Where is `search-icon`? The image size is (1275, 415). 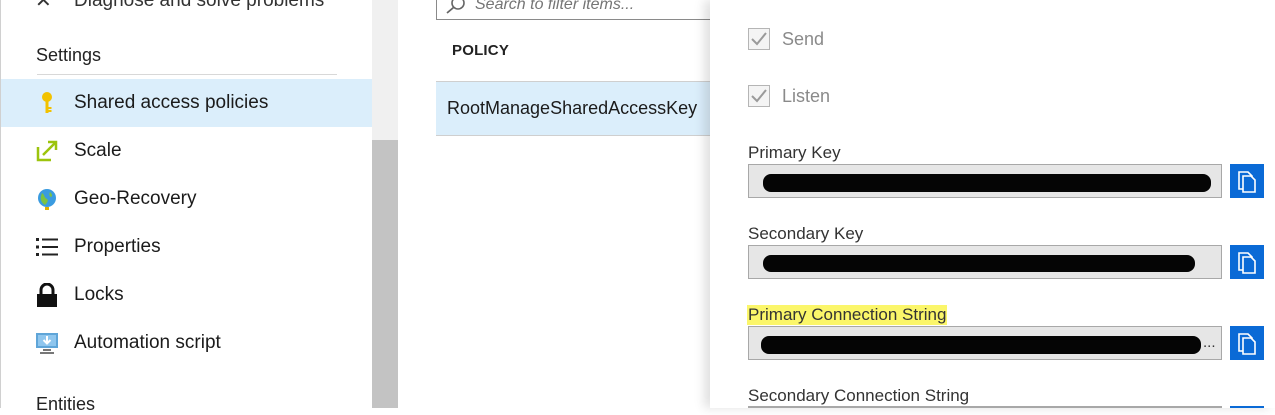 search-icon is located at coordinates (455, 7).